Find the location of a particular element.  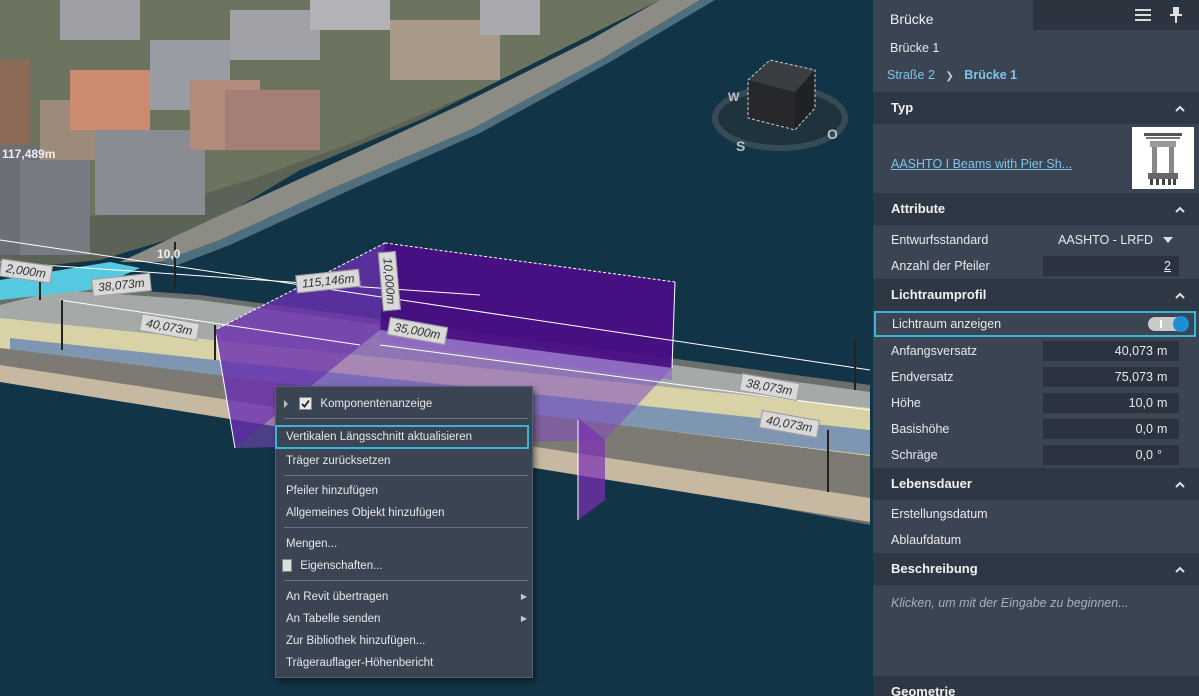

nav-cube-west: W is located at coordinates (733, 97).